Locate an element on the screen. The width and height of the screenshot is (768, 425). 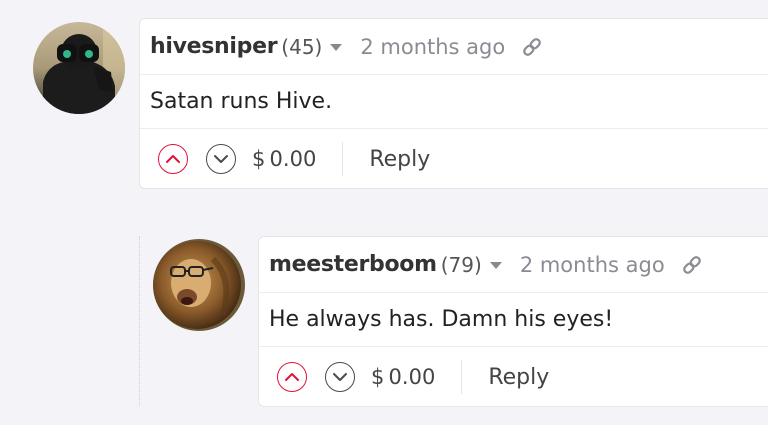
upvote-button is located at coordinates (292, 377).